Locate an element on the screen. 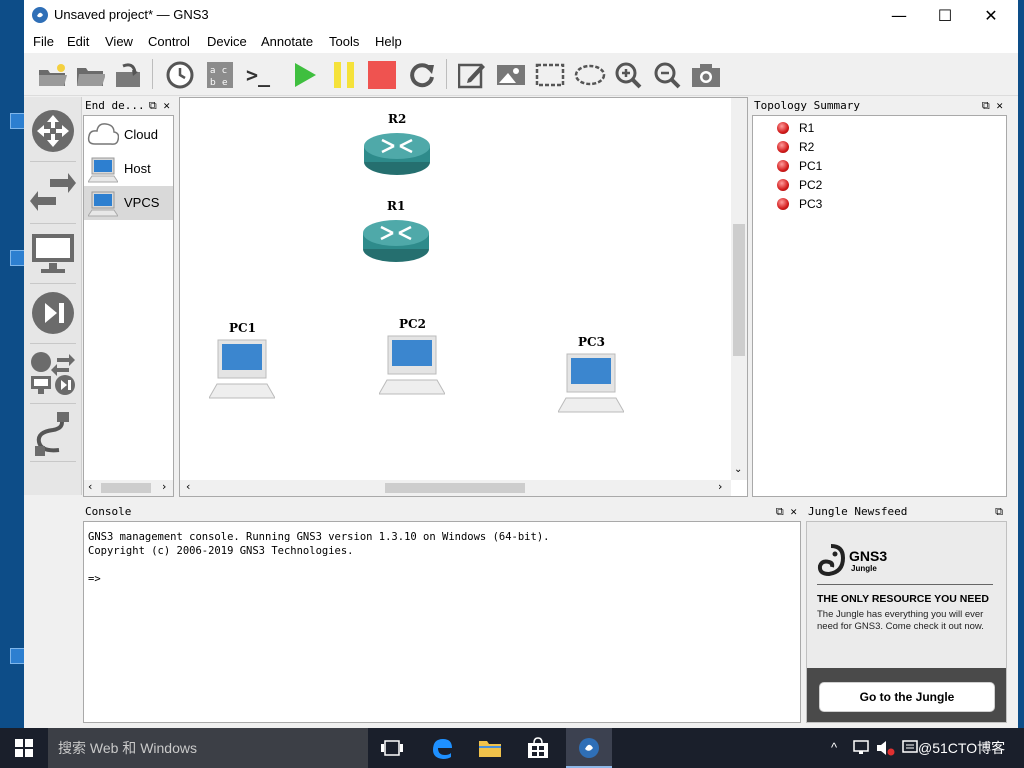 This screenshot has width=1024, height=768. topology-item-label: PC1 is located at coordinates (811, 166).